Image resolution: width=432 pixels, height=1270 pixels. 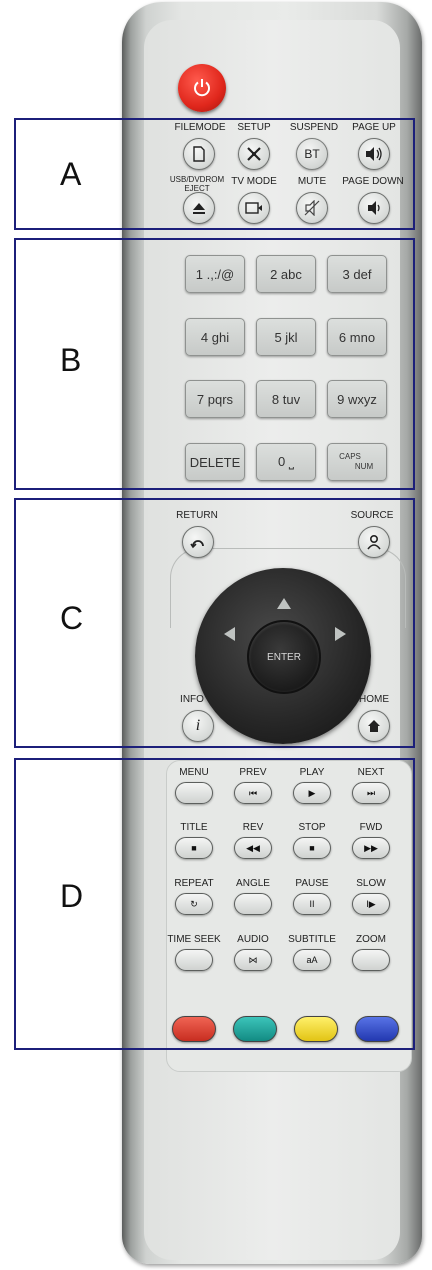 I want to click on title-icon: ■, so click(x=194, y=848).